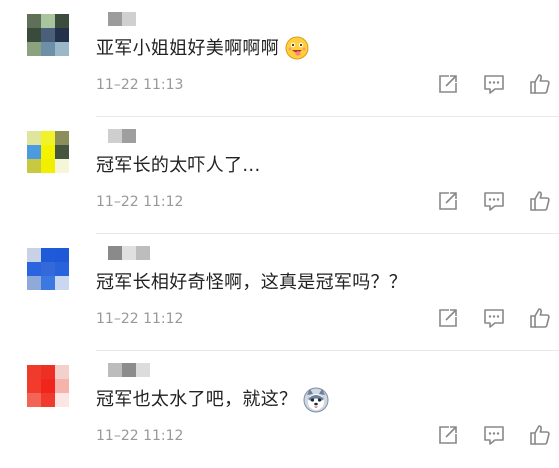  I want to click on comment-text-content: 亚军小姐姐好美啊啊啊, so click(187, 48).